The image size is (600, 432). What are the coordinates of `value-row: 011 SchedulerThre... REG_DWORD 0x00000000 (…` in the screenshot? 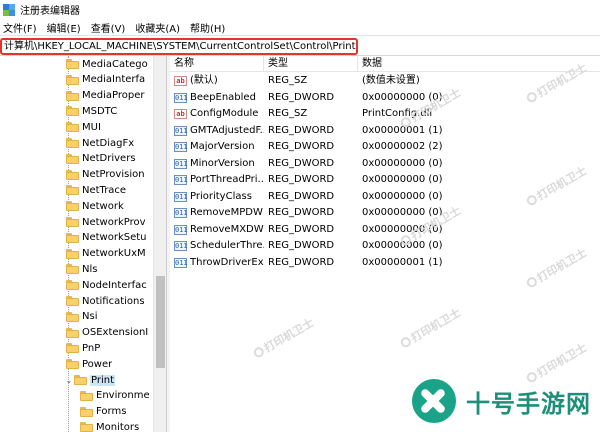 It's located at (385, 246).